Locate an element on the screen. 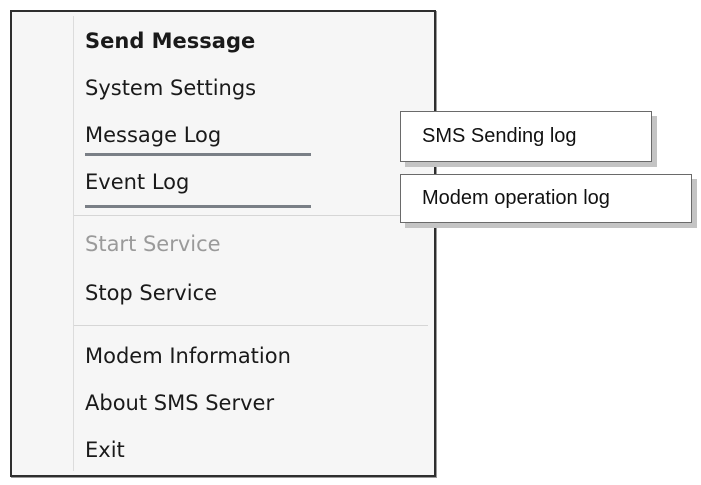 This screenshot has height=485, width=701. menu-item-system-settings: System Settings is located at coordinates (170, 88).